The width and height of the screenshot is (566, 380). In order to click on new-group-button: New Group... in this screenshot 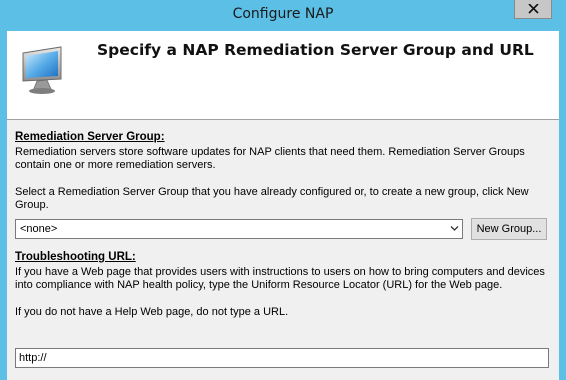, I will do `click(509, 229)`.